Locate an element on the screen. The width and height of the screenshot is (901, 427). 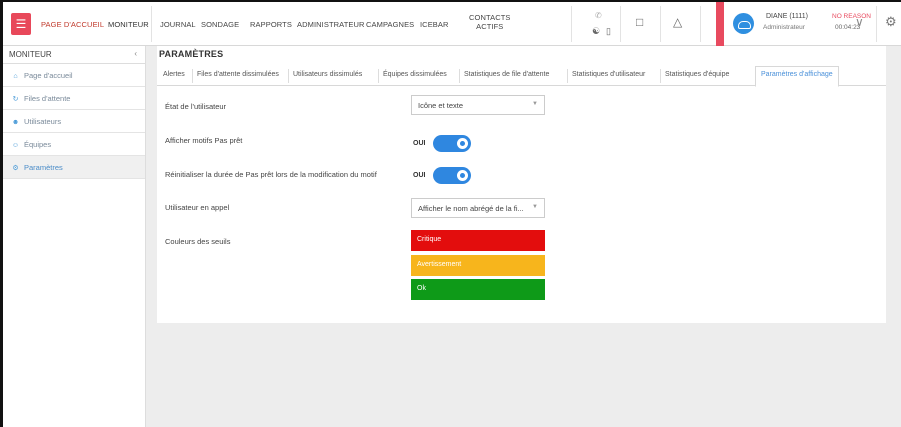
warning-icon: △ is located at coordinates (677, 22).